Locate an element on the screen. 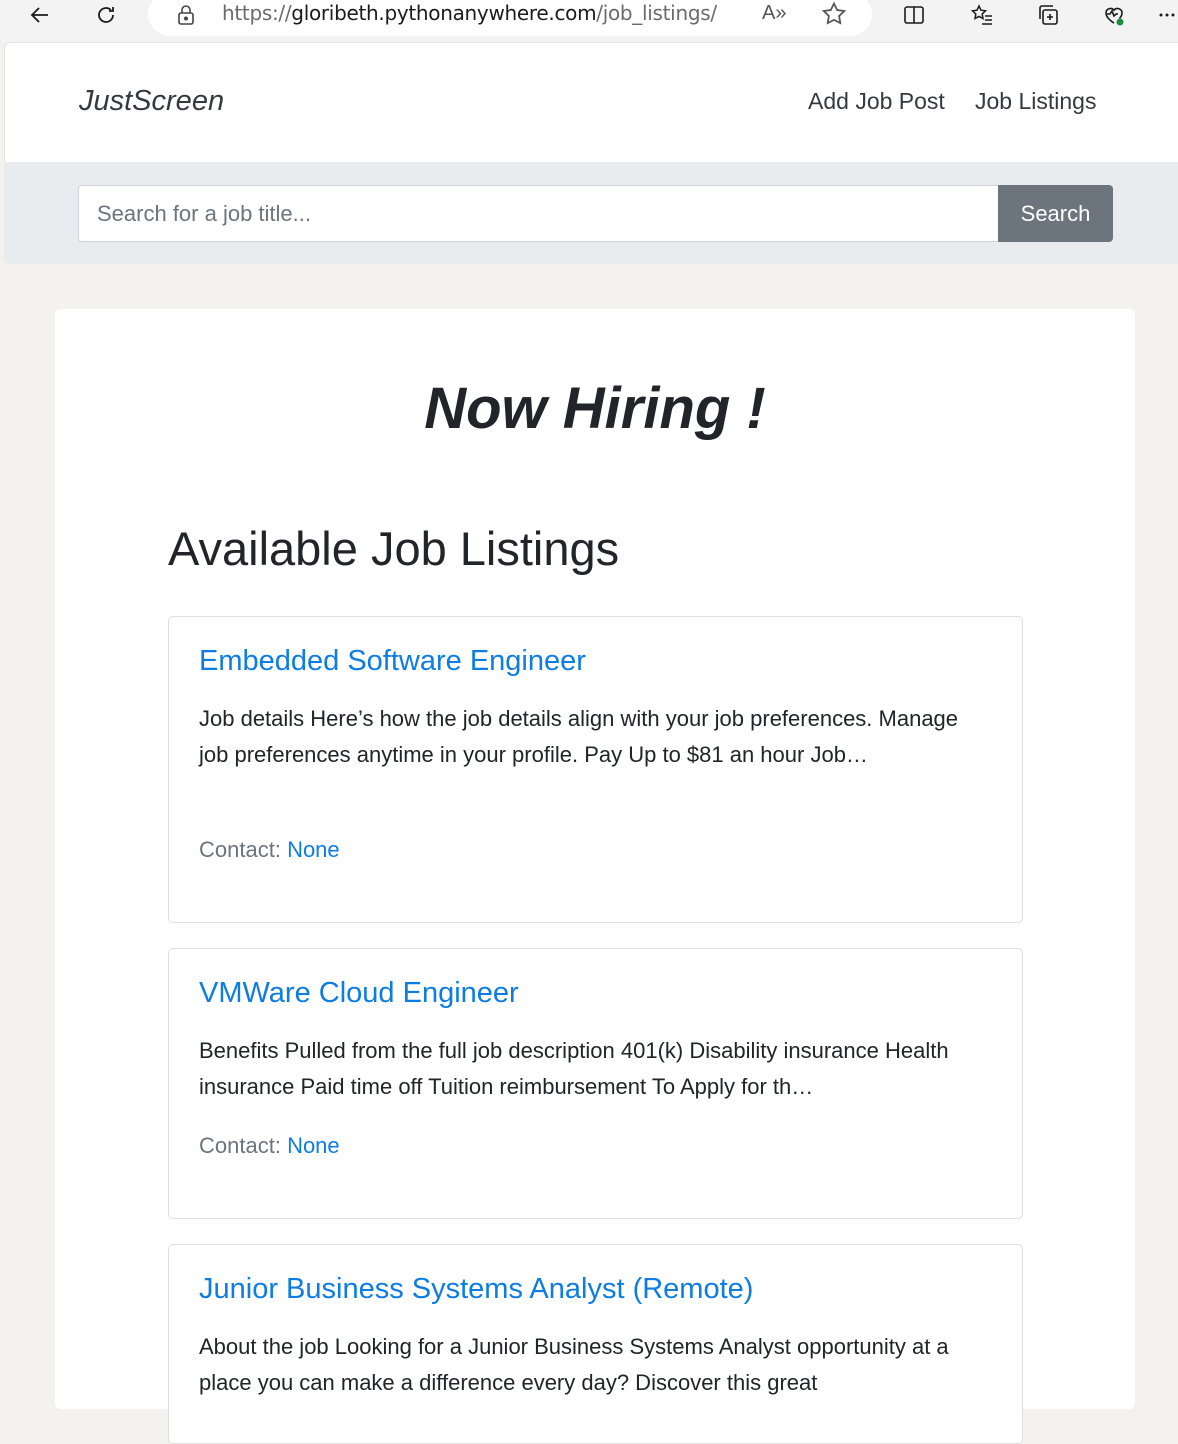 This screenshot has height=1444, width=1178. browser-essentials-icon is located at coordinates (1114, 15).